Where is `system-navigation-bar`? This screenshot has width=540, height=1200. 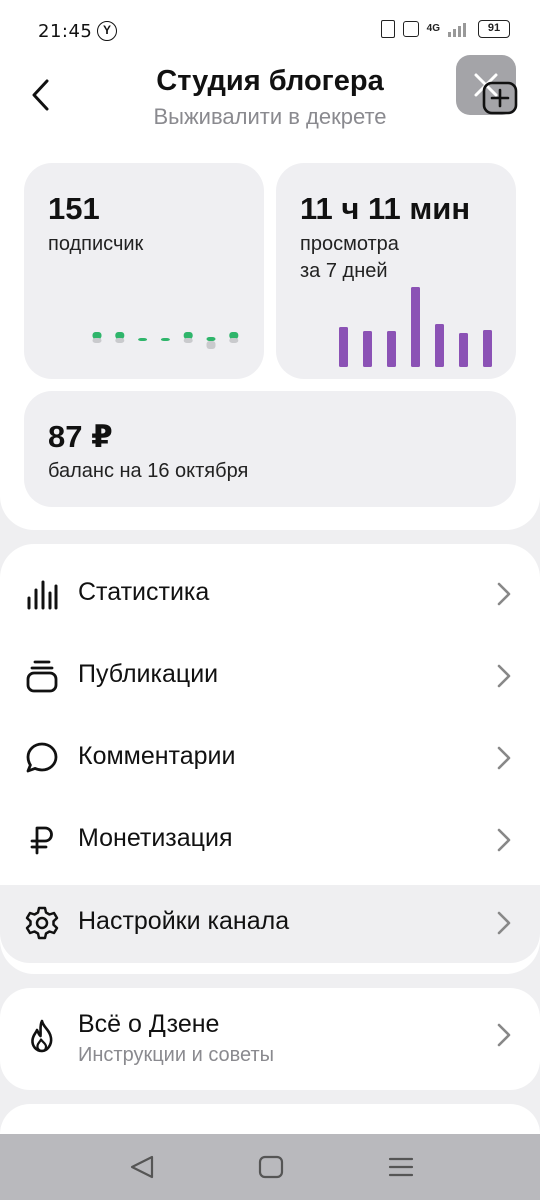
system-navigation-bar is located at coordinates (270, 1167).